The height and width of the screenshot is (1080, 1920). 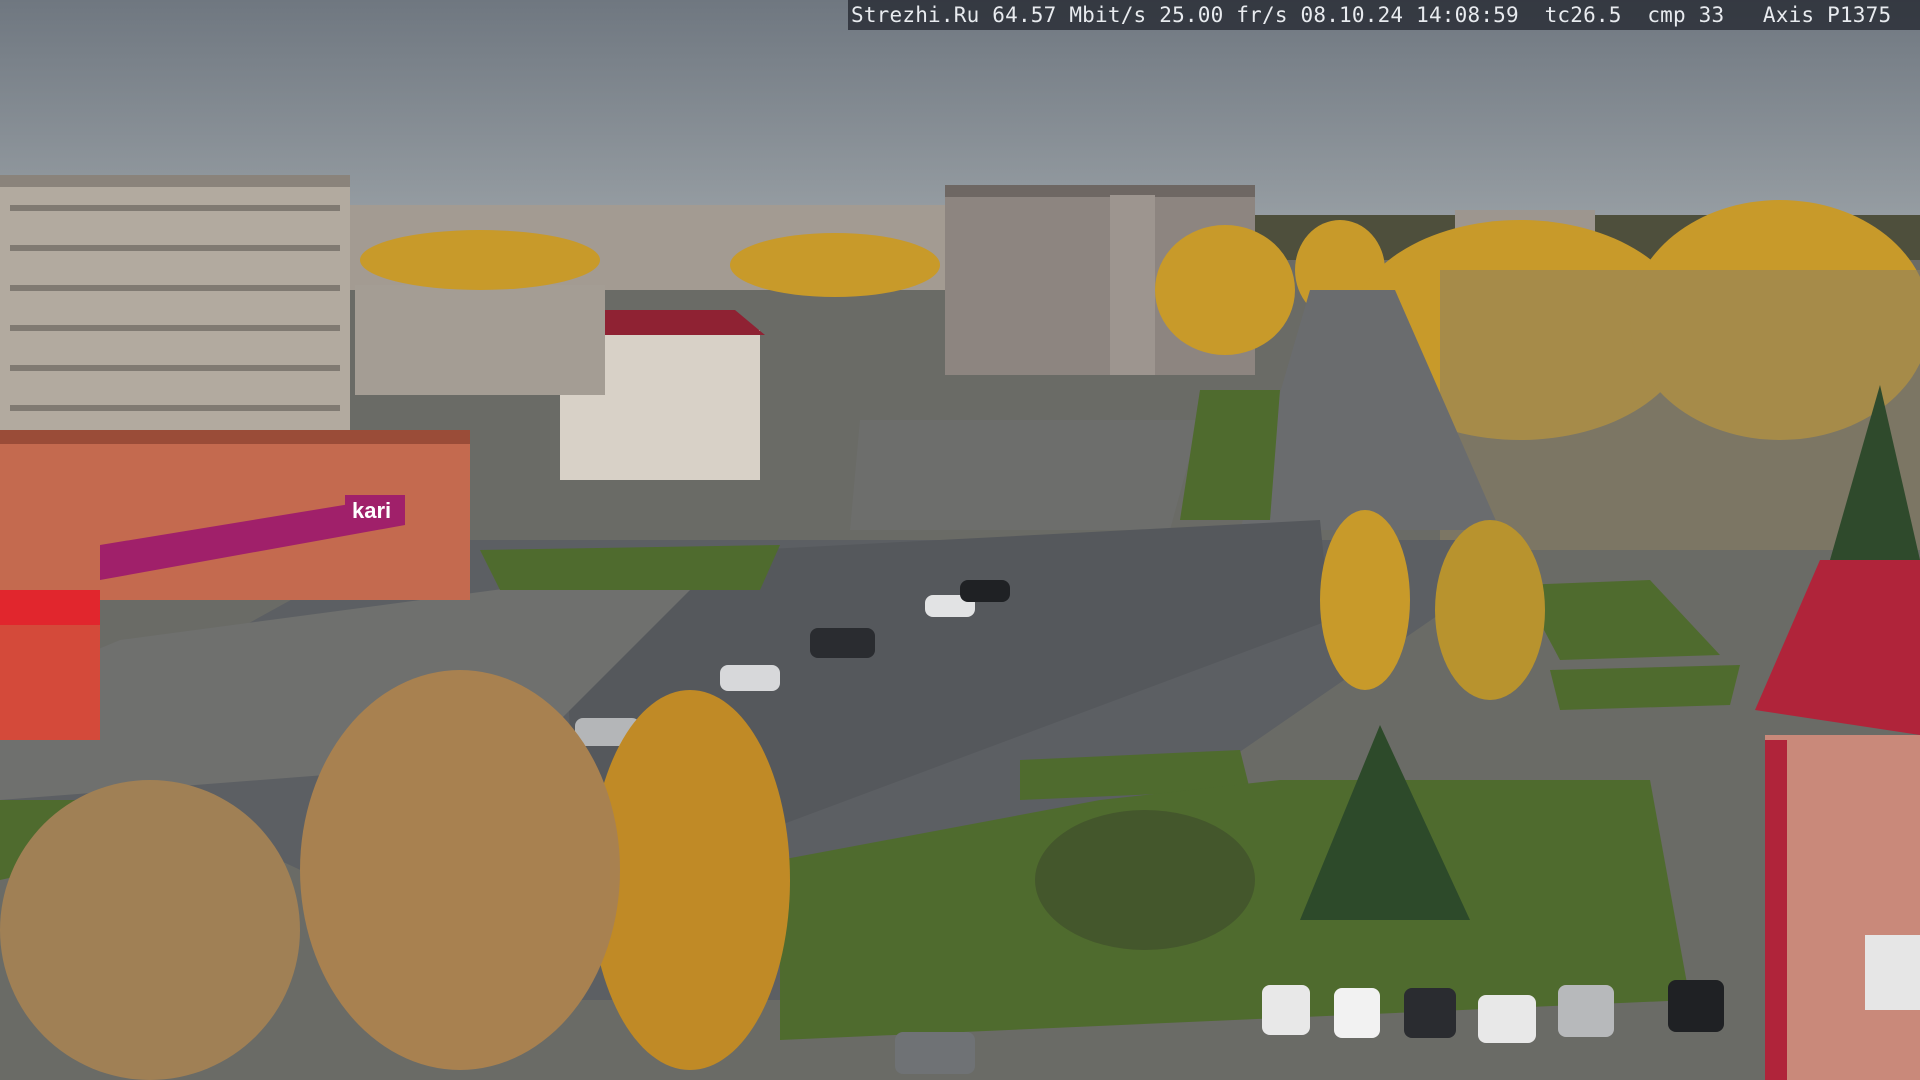 What do you see at coordinates (1069, 15) in the screenshot?
I see `osd-bitrate: 64.57 Mbit/s` at bounding box center [1069, 15].